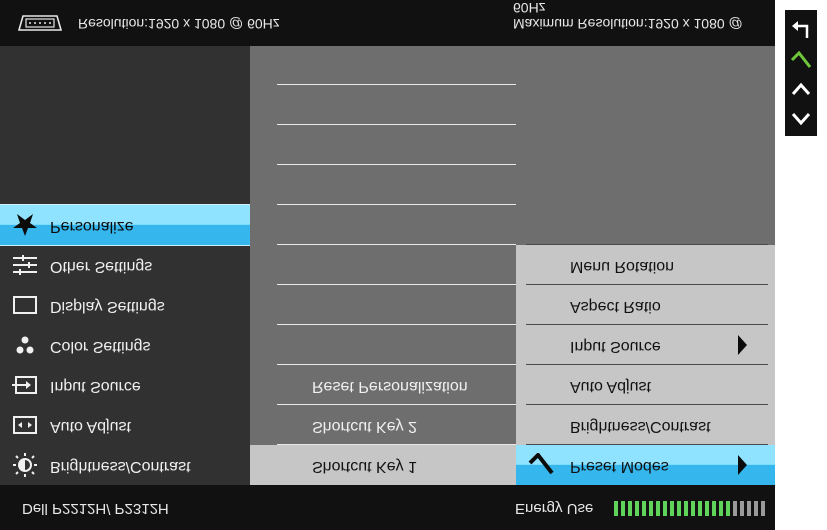 The width and height of the screenshot is (827, 530). Describe the element at coordinates (622, 266) in the screenshot. I see `menu-item-label: Menu Rotation` at that location.